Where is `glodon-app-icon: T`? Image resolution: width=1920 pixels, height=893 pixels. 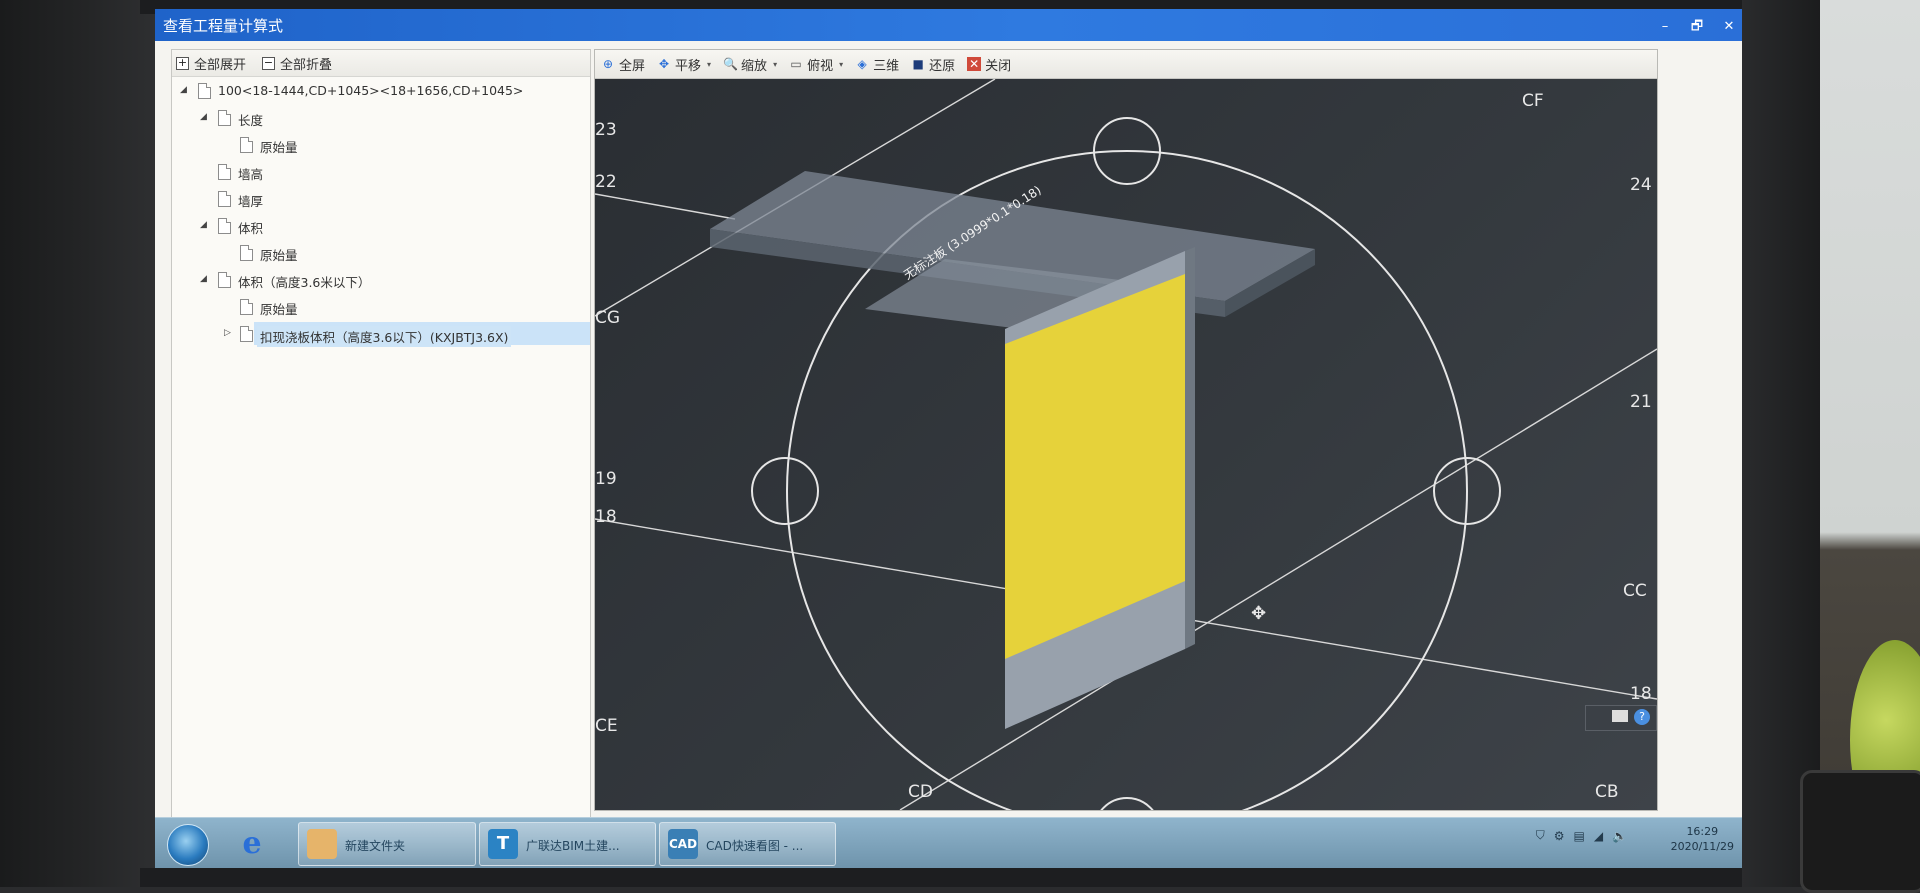
glodon-app-icon: T is located at coordinates (503, 844).